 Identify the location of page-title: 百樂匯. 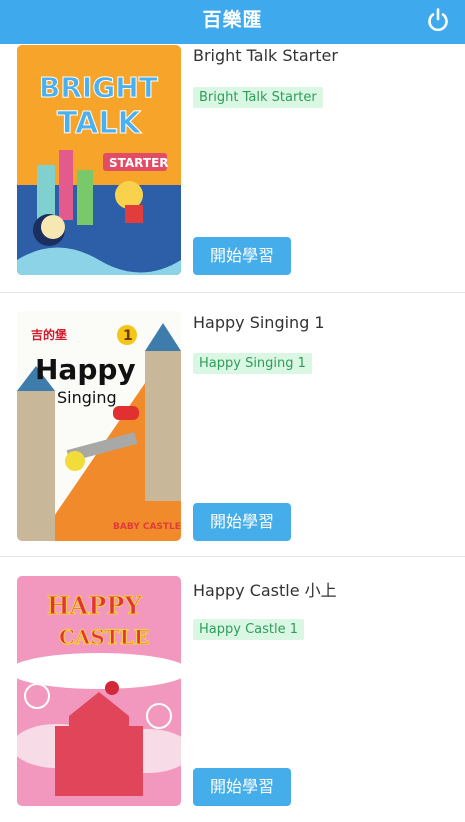
(232, 20).